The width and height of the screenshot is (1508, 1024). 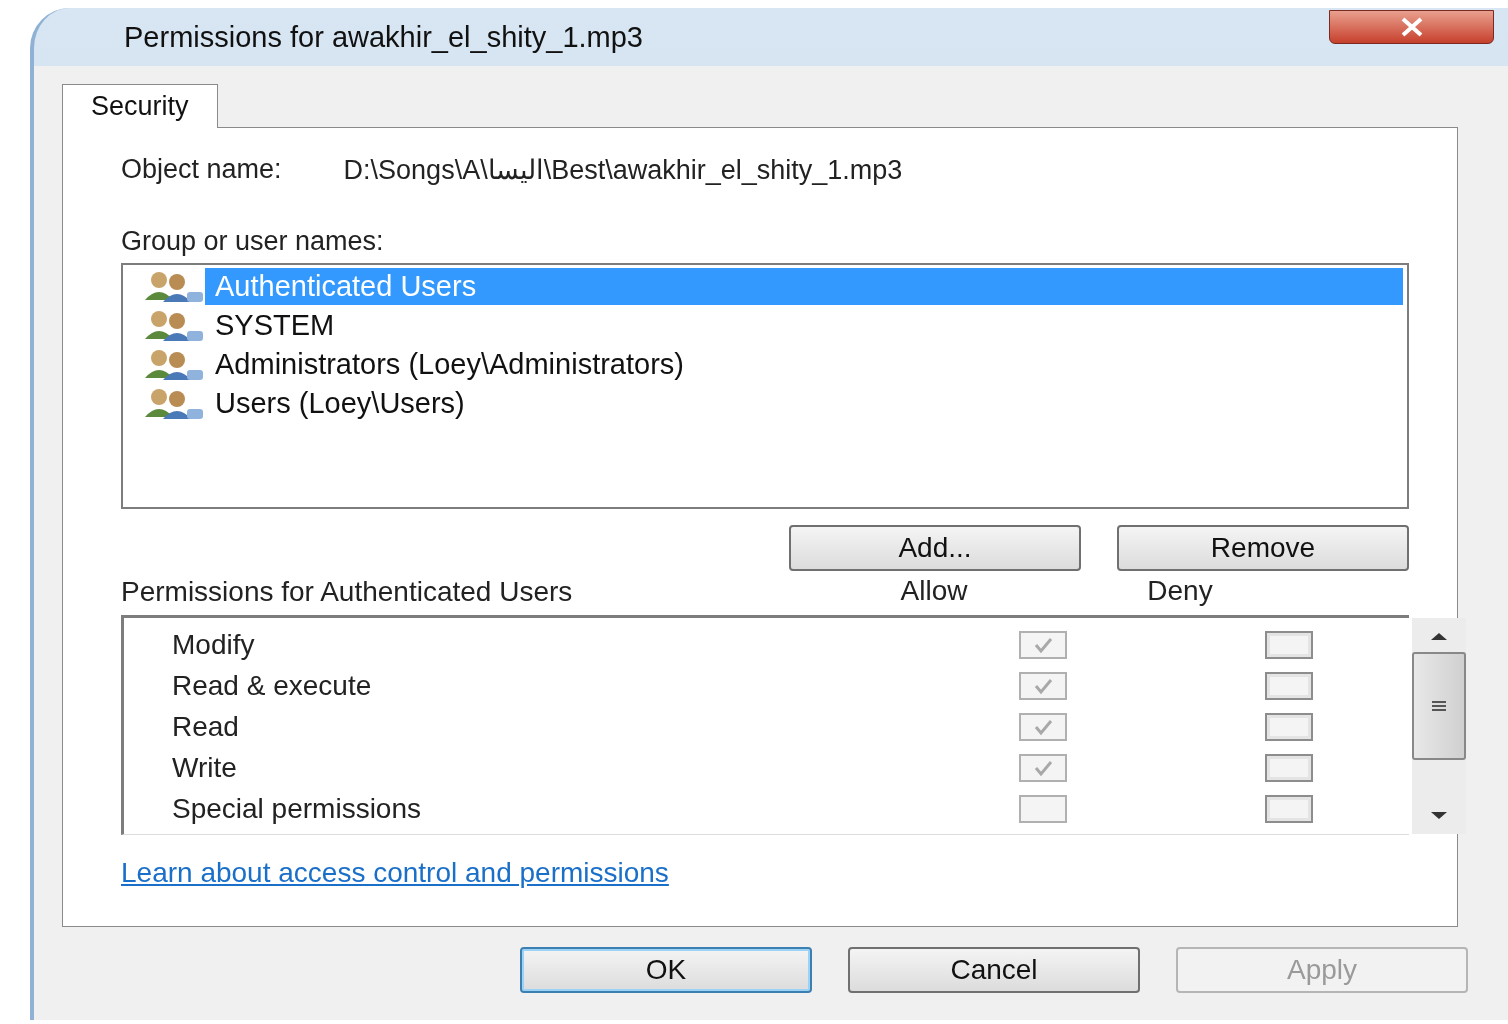 I want to click on user-list-item: Administrators (Loey\Administrators), so click(x=804, y=364).